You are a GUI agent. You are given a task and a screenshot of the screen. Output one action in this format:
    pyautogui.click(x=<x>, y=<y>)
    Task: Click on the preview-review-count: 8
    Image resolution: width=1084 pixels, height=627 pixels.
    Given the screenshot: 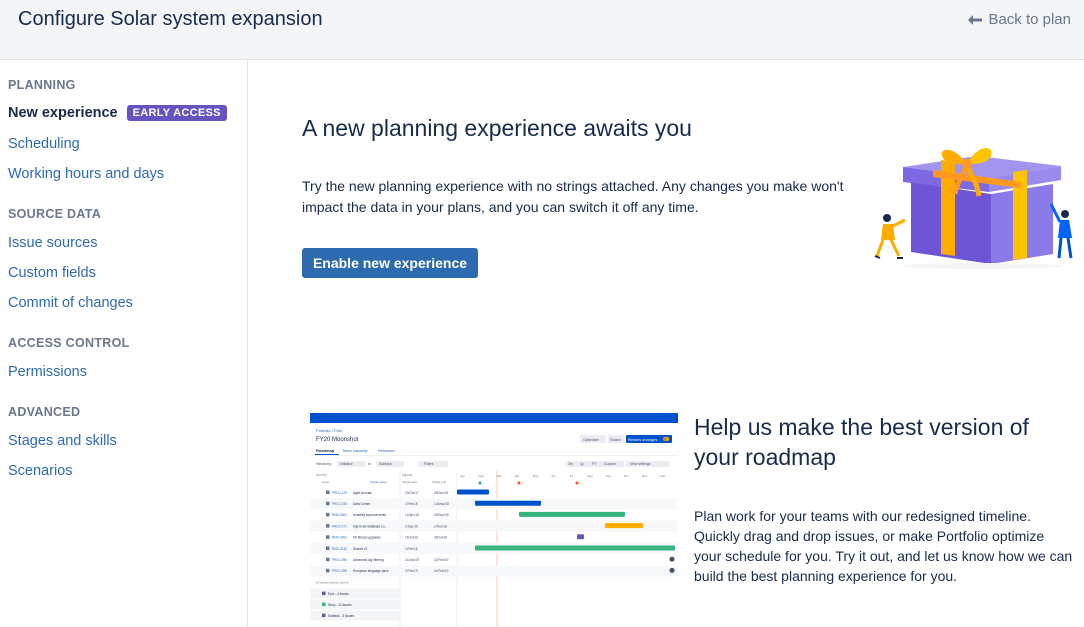 What is the action you would take?
    pyautogui.click(x=666, y=439)
    